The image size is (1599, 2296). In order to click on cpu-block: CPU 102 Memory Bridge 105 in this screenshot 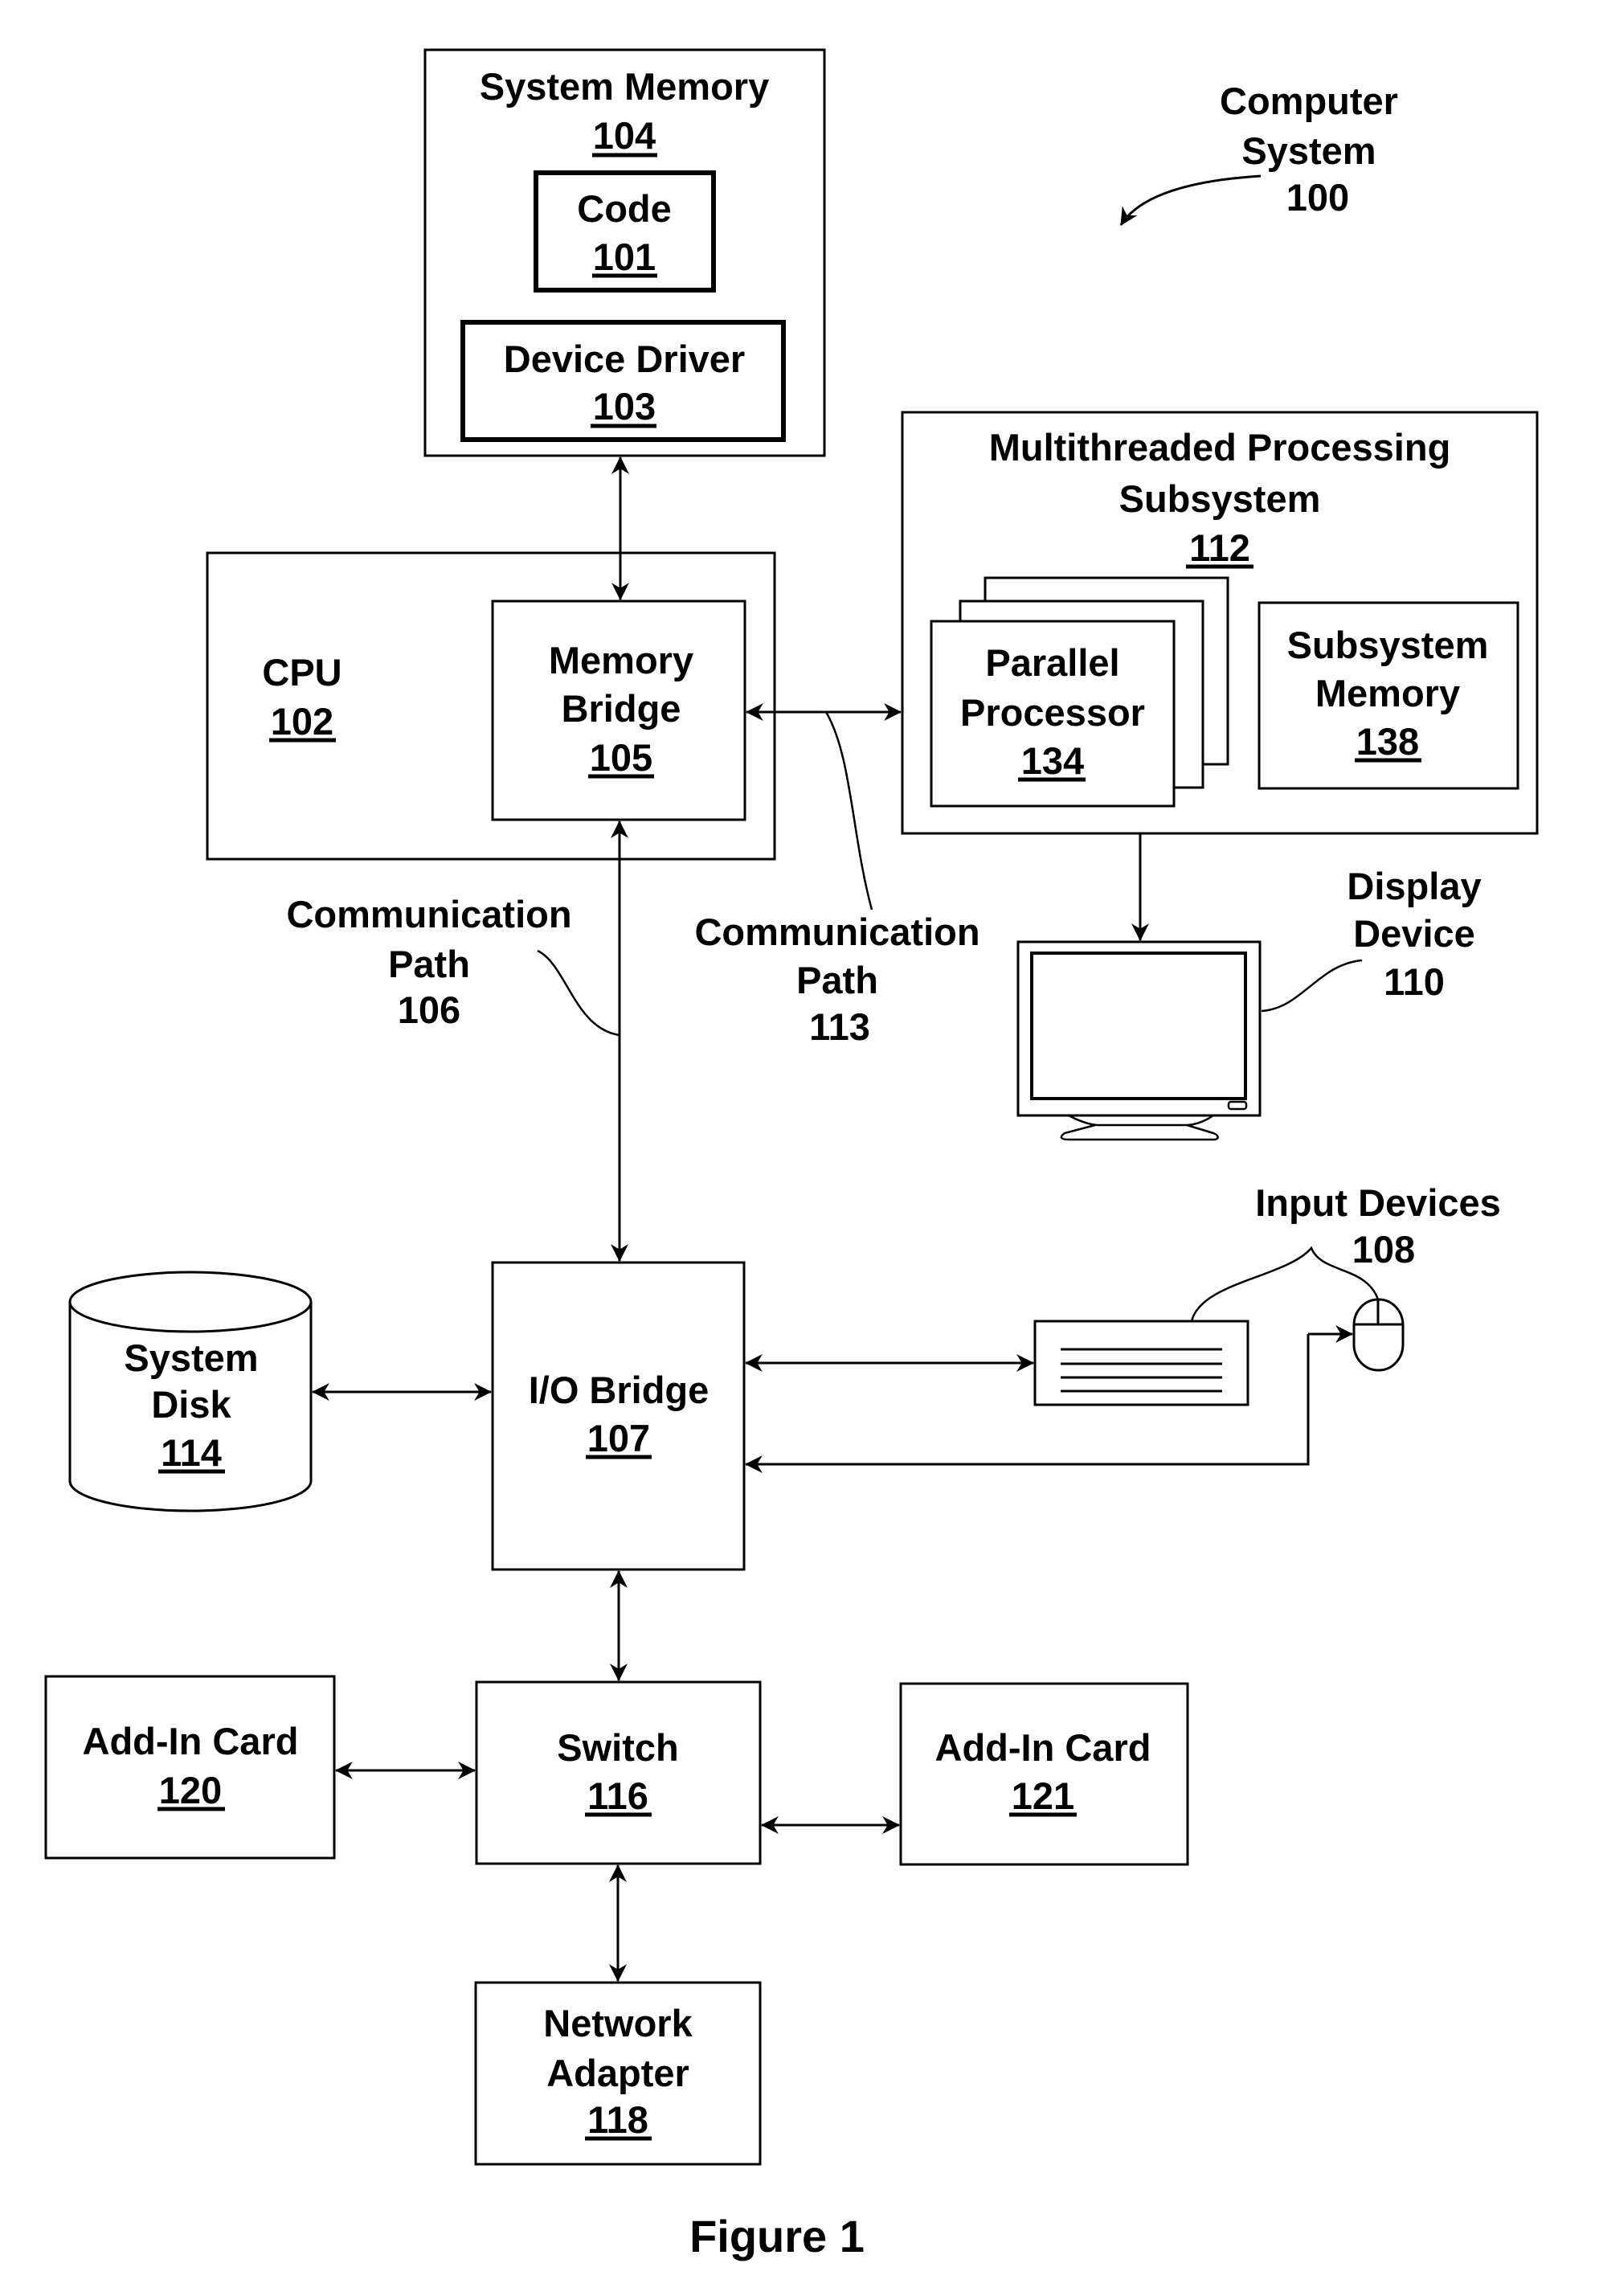, I will do `click(491, 706)`.